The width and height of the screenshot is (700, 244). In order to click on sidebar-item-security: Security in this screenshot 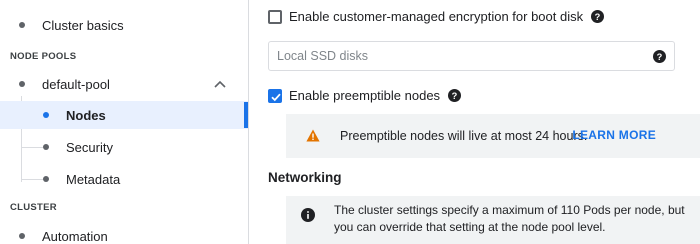, I will do `click(124, 147)`.